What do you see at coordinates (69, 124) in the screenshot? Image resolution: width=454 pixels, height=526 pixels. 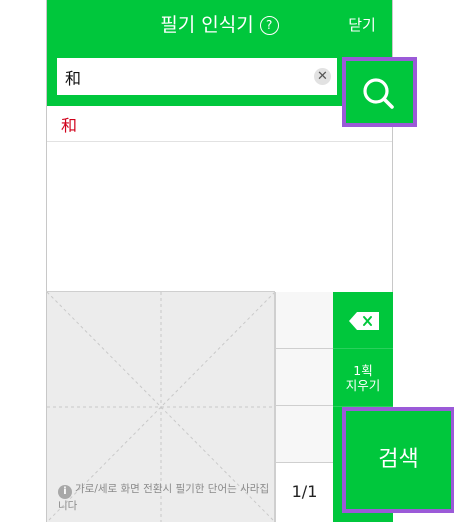 I see `result-char: 和` at bounding box center [69, 124].